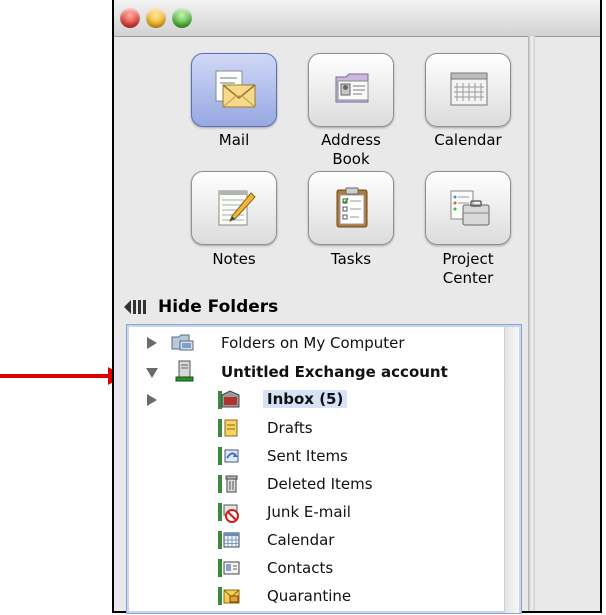 The image size is (606, 615). What do you see at coordinates (234, 259) in the screenshot?
I see `notes-label: Notes` at bounding box center [234, 259].